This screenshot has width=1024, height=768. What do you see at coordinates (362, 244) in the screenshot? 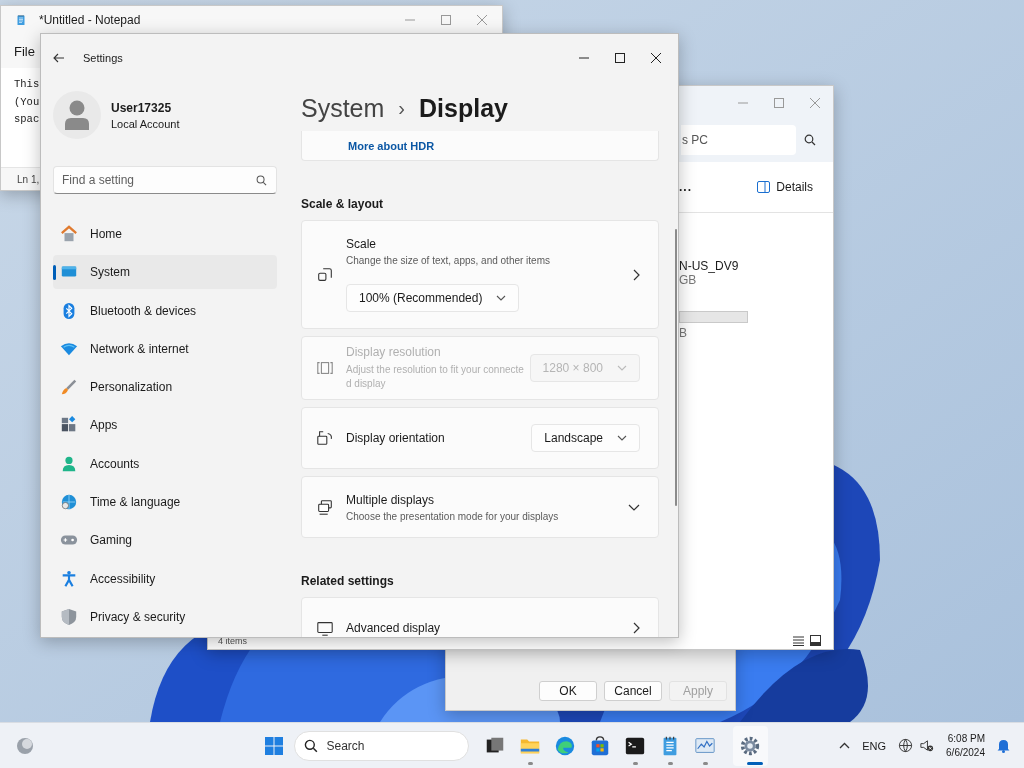
I see `setting-title: Scale` at bounding box center [362, 244].